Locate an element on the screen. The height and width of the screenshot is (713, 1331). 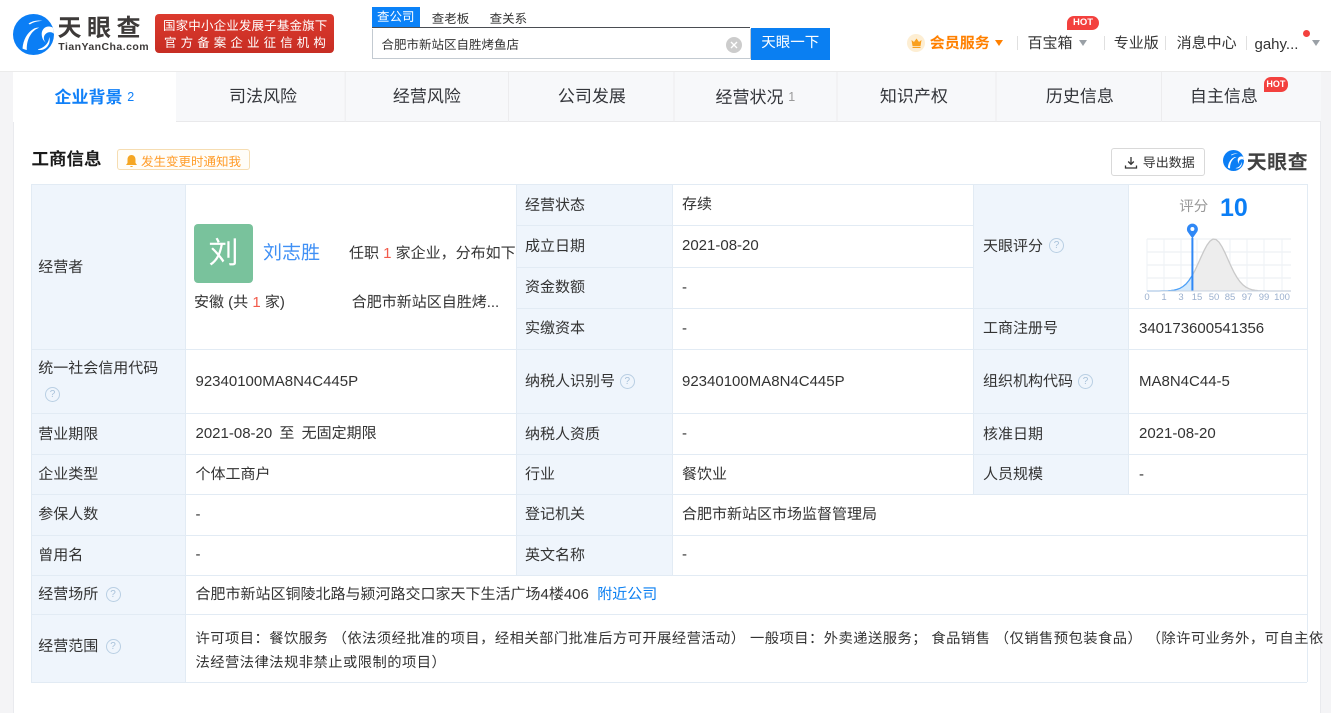
svg-text: 3 is located at coordinates (1180, 297).